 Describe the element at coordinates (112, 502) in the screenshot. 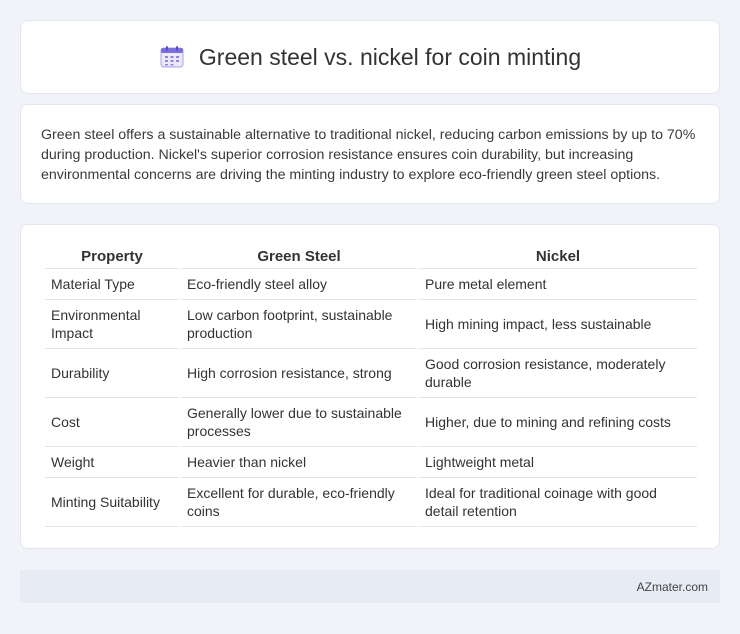

I see `cell-property: Minting Suitability` at that location.